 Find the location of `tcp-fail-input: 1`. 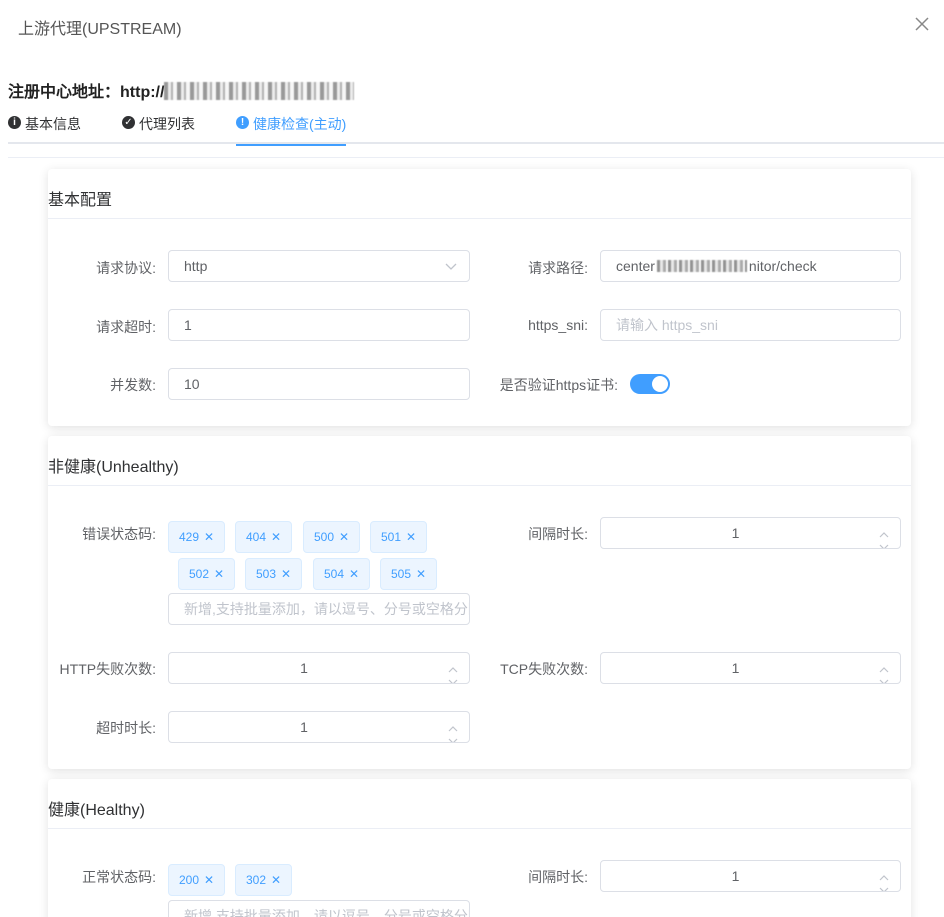

tcp-fail-input: 1 is located at coordinates (750, 668).